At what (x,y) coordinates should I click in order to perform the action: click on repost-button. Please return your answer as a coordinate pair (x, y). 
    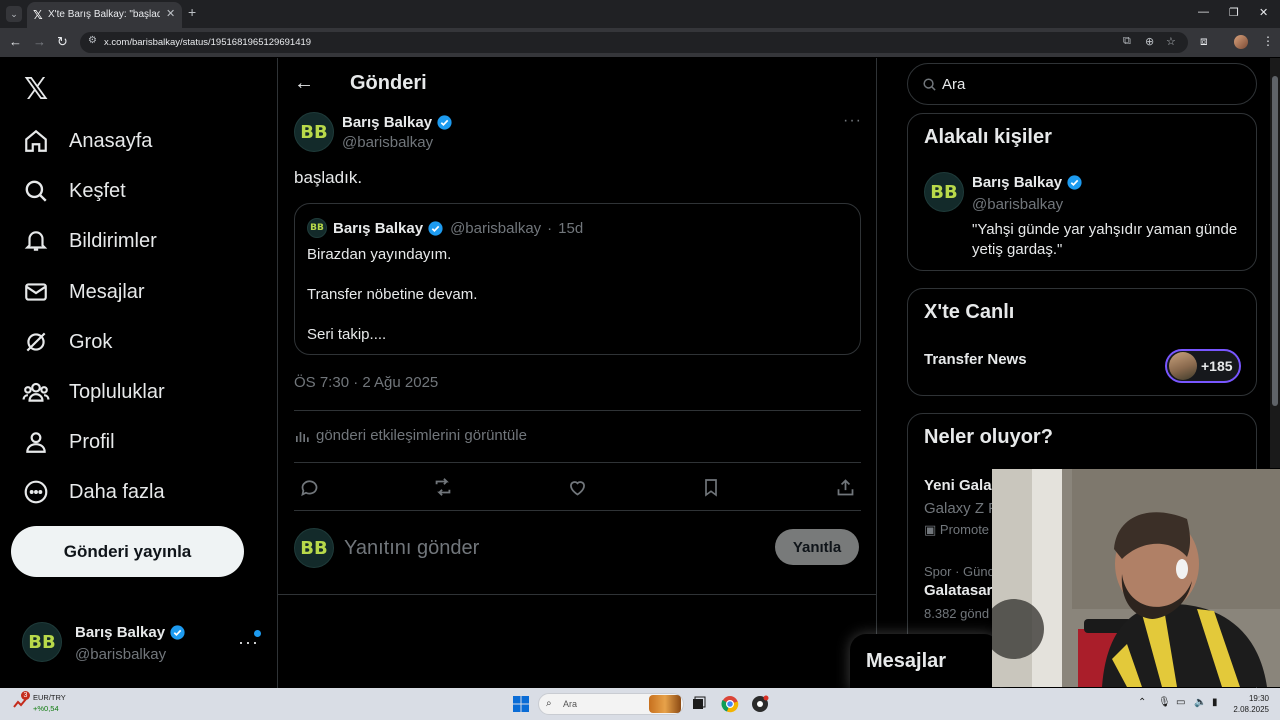
    Looking at the image, I should click on (443, 487).